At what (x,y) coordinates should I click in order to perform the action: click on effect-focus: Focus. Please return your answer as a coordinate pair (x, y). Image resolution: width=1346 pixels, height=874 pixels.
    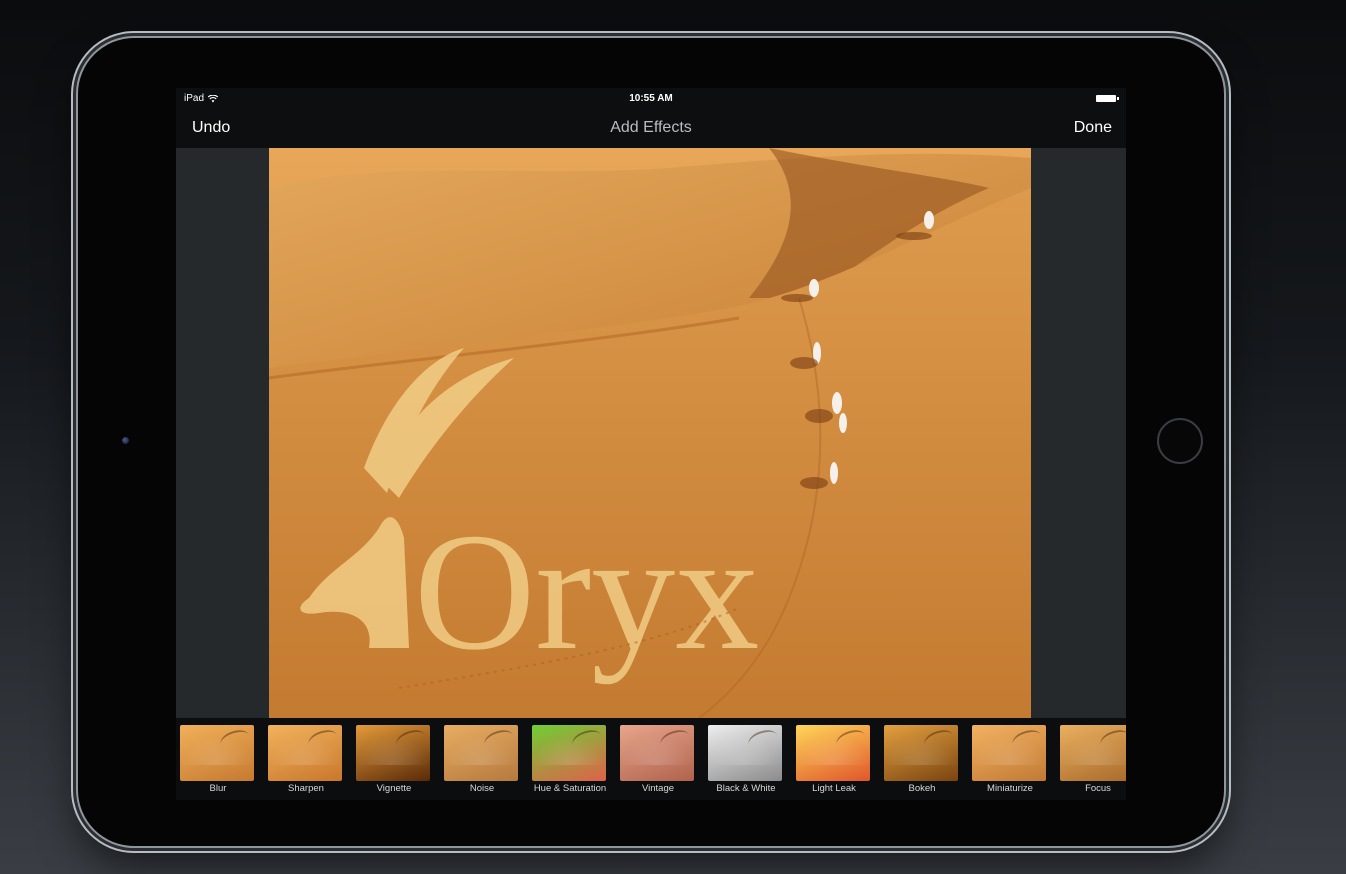
    Looking at the image, I should click on (1093, 759).